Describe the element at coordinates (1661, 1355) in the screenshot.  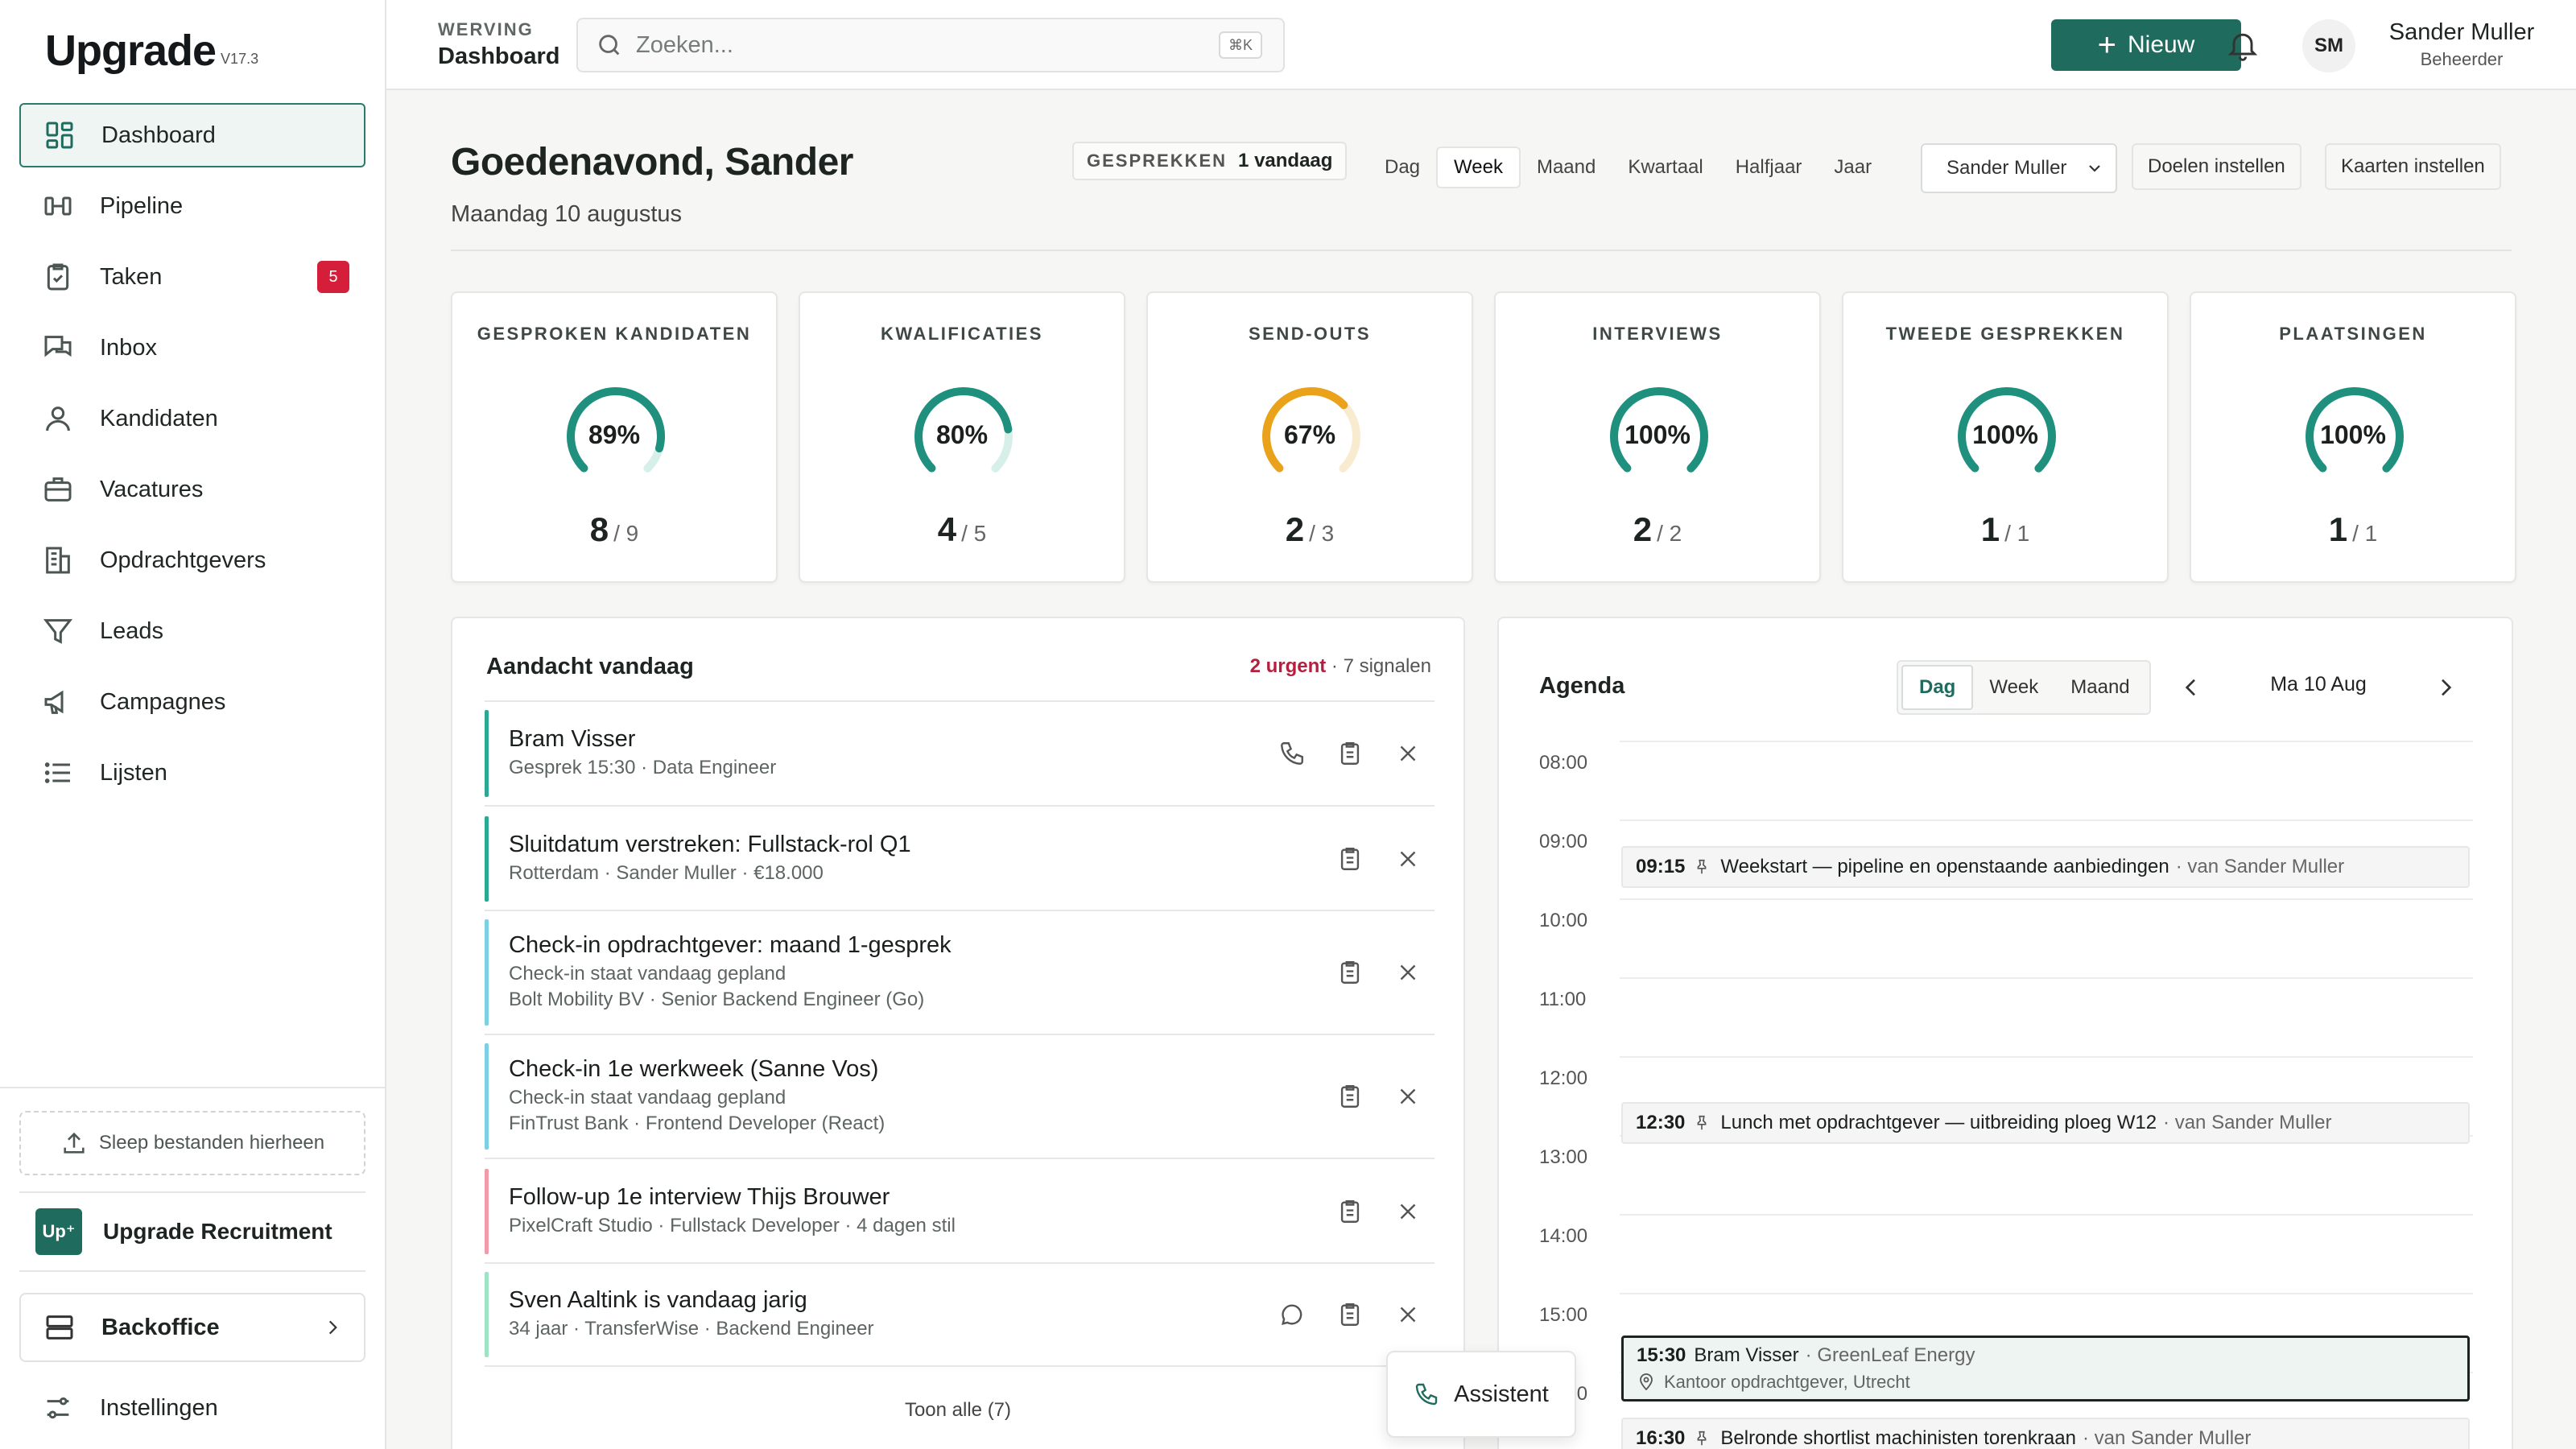
I see `agenda-event-time: 15:30` at that location.